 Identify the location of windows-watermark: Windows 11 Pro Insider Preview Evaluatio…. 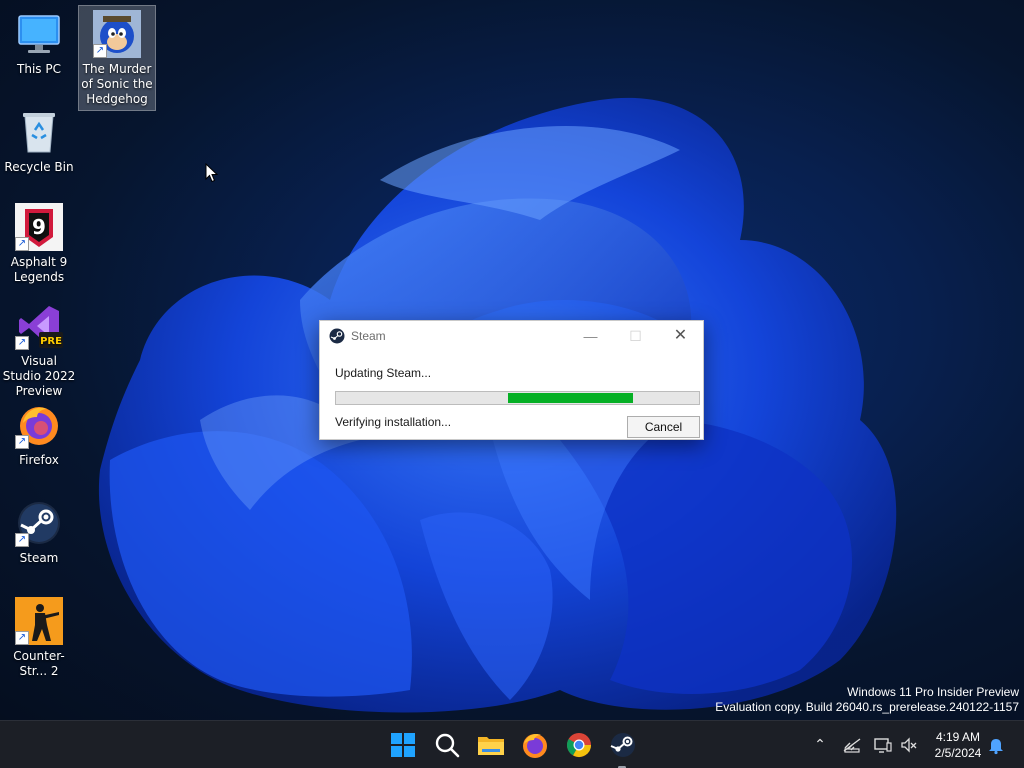
(867, 700).